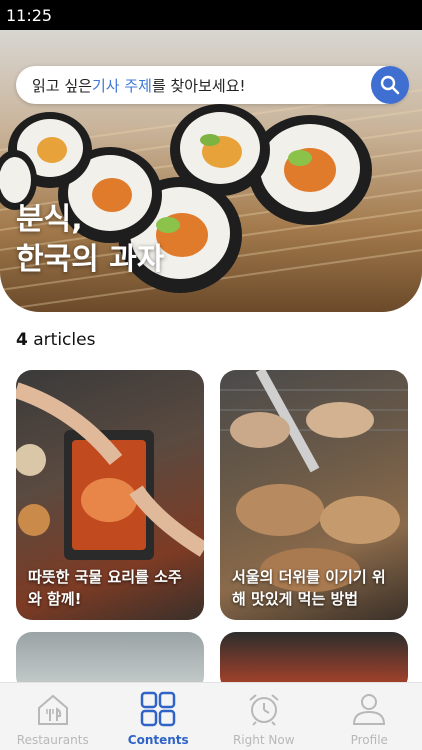  What do you see at coordinates (22, 340) in the screenshot?
I see `article-count-number: 4` at bounding box center [22, 340].